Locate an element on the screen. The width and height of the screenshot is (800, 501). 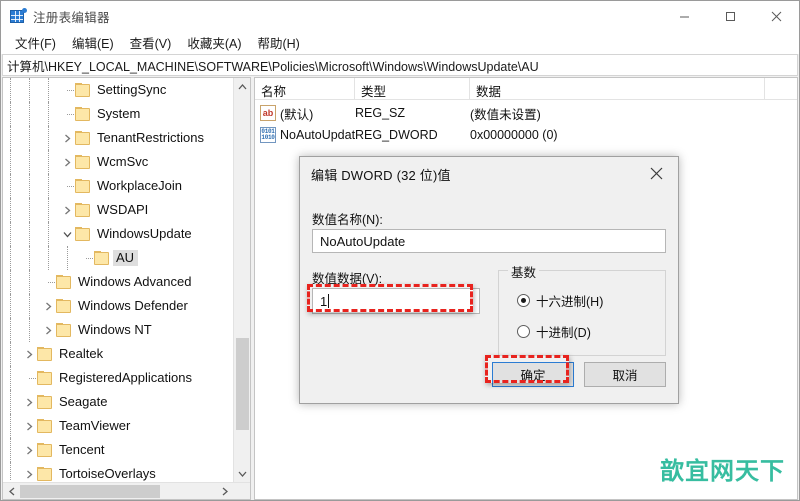
scroll-up-icon is located at coordinates (242, 86).